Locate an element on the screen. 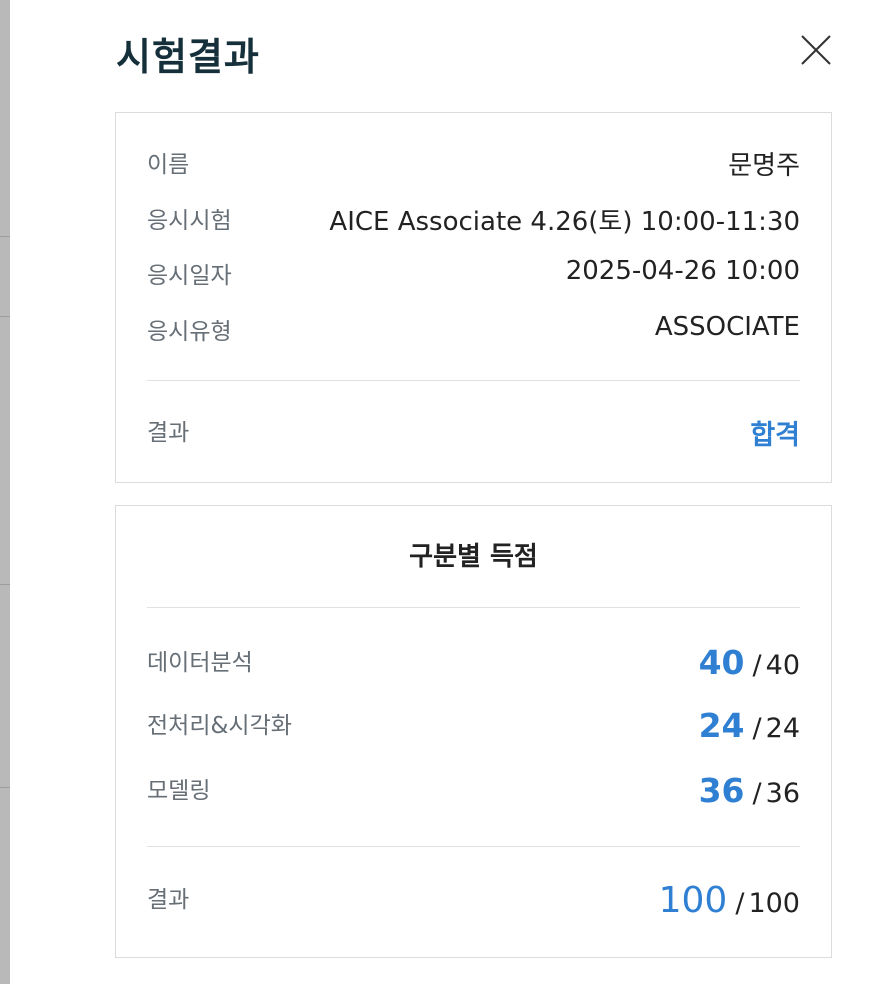 The height and width of the screenshot is (984, 896). total-score-value: 100/100 is located at coordinates (729, 900).